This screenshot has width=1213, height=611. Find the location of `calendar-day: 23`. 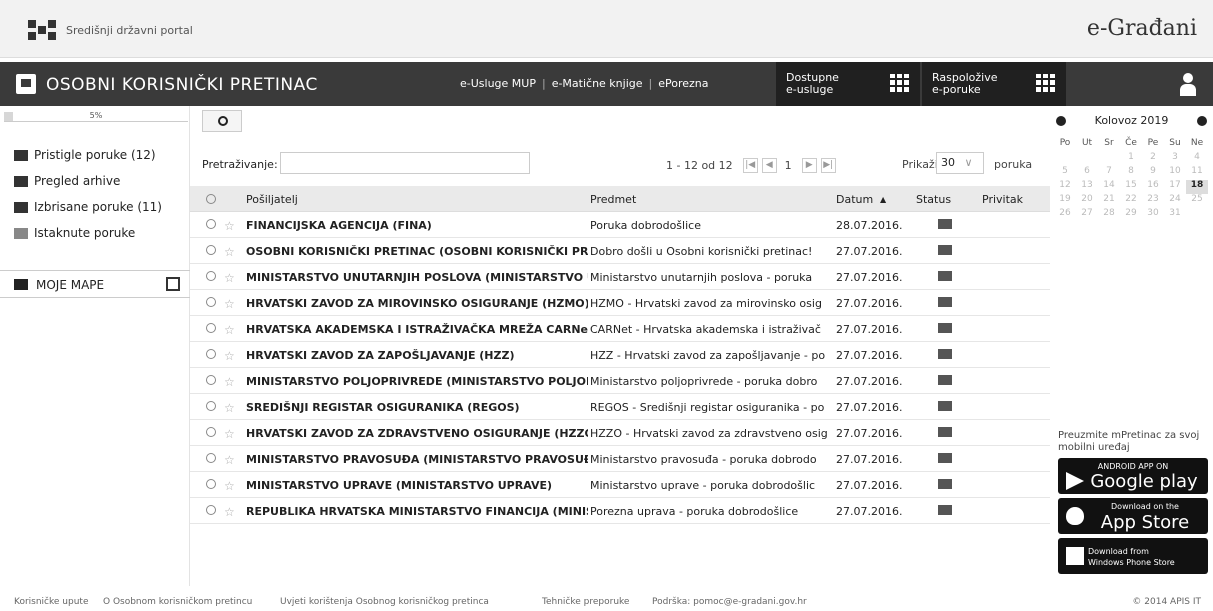

calendar-day: 23 is located at coordinates (1153, 201).